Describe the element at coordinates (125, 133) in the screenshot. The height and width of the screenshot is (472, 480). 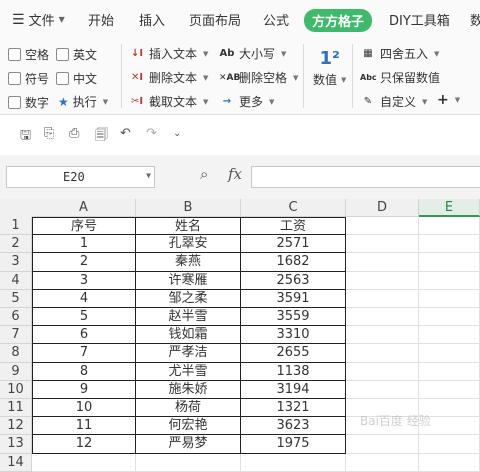
I see `undo-icon: ↶` at that location.